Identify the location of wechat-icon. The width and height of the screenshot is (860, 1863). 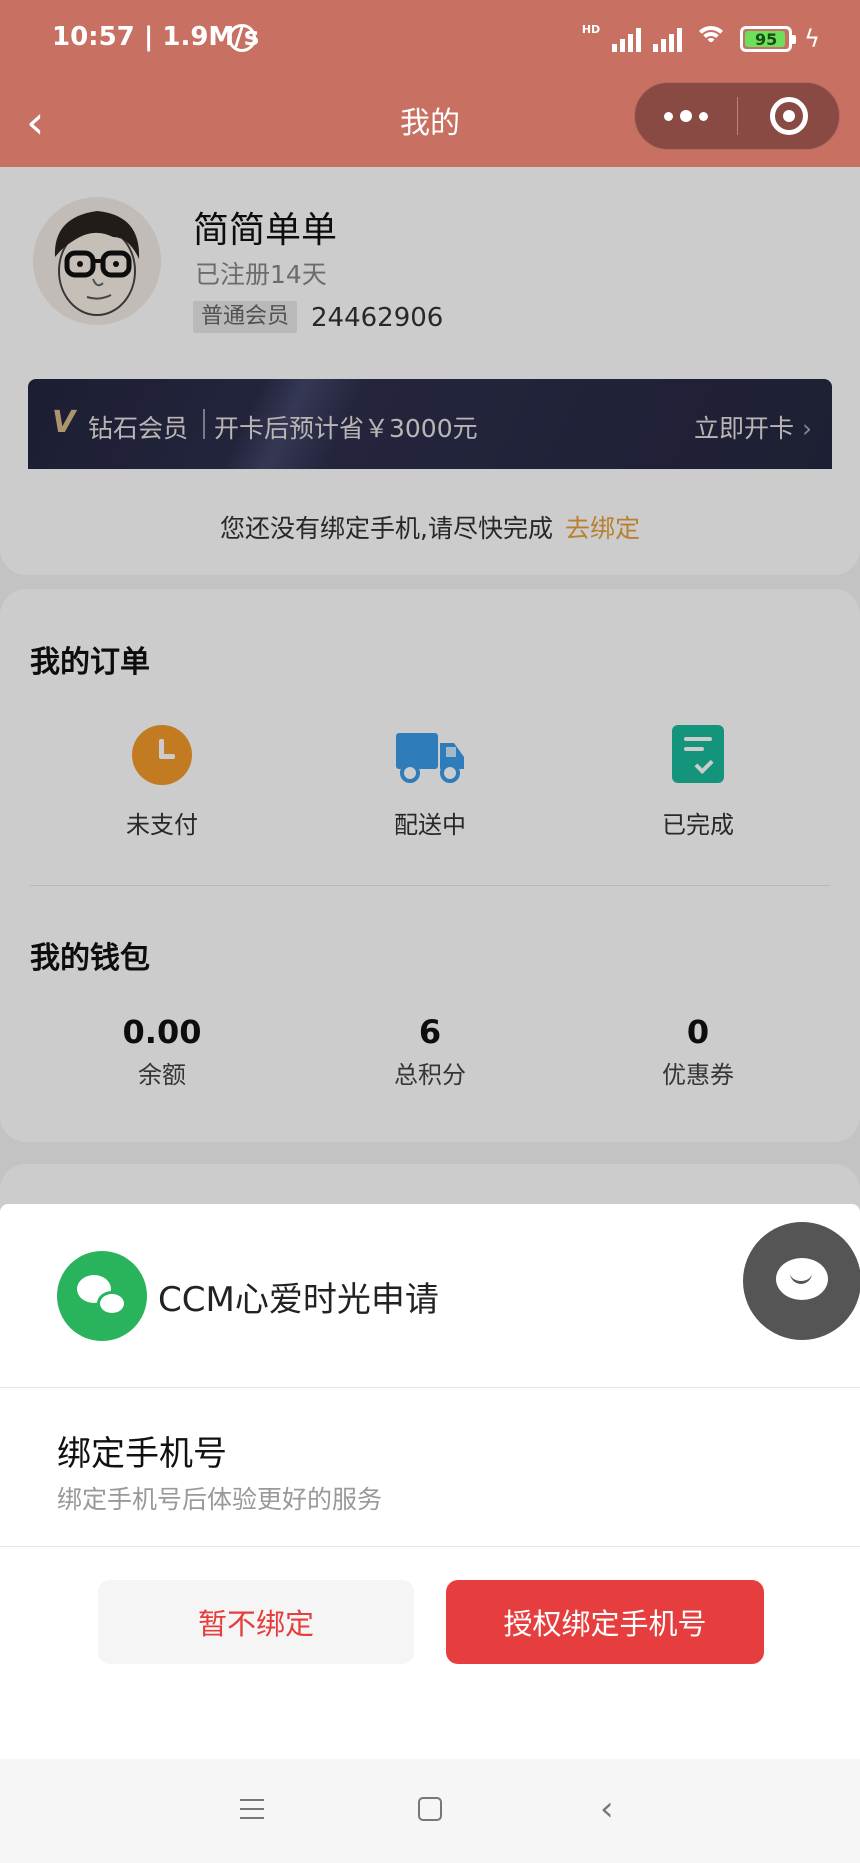
(102, 1296).